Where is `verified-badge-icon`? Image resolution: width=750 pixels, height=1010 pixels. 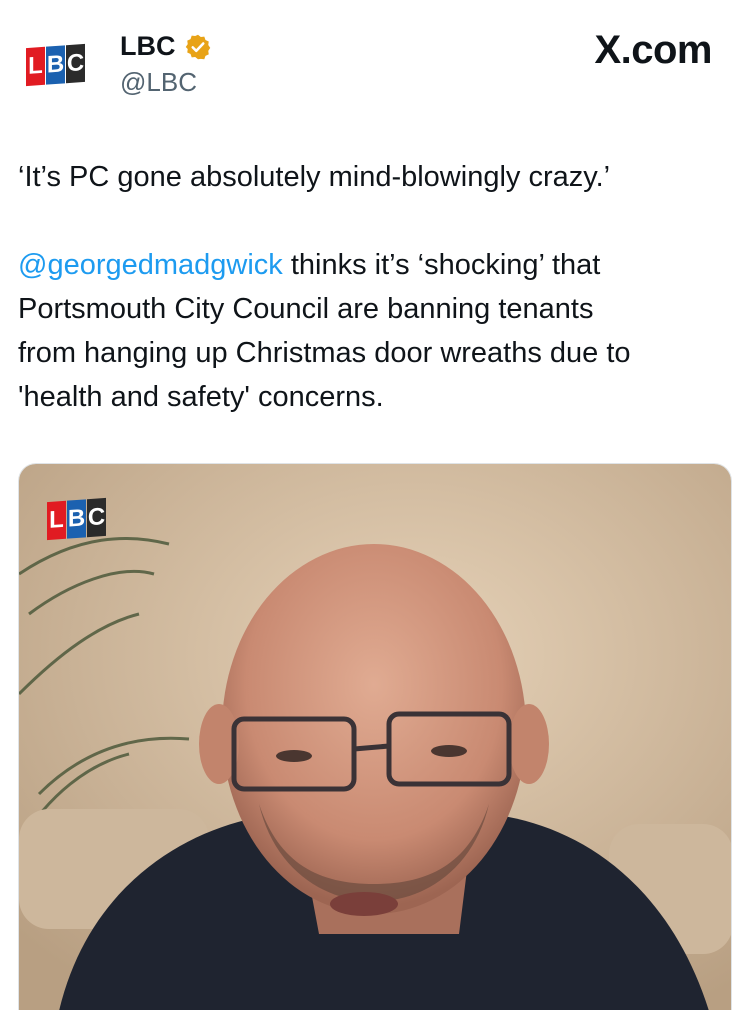
verified-badge-icon is located at coordinates (197, 46).